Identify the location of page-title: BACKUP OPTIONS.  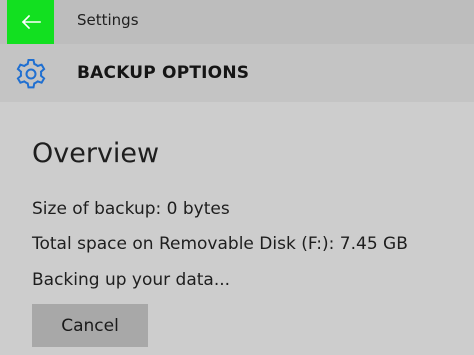
(163, 73).